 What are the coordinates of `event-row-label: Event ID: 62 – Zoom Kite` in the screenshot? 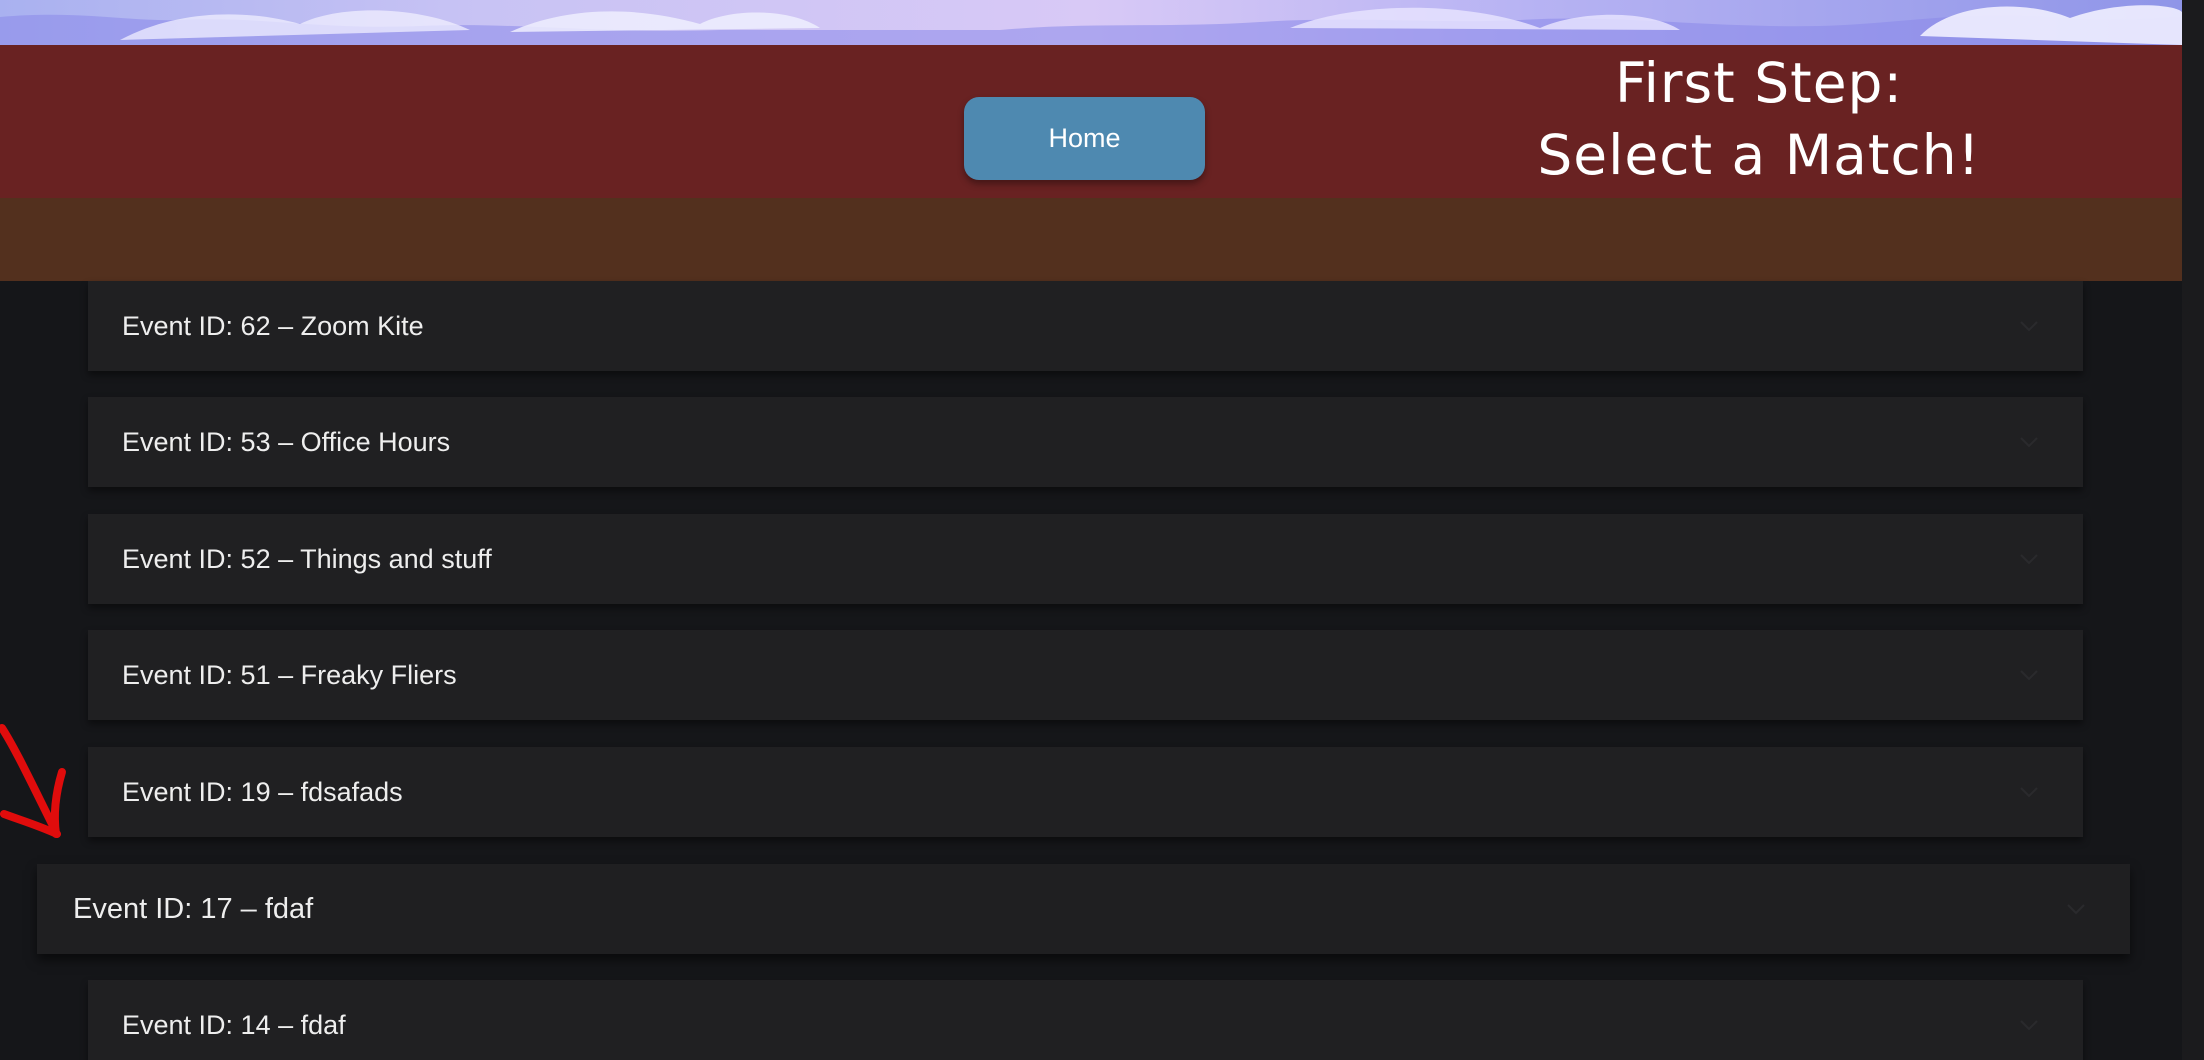 It's located at (273, 326).